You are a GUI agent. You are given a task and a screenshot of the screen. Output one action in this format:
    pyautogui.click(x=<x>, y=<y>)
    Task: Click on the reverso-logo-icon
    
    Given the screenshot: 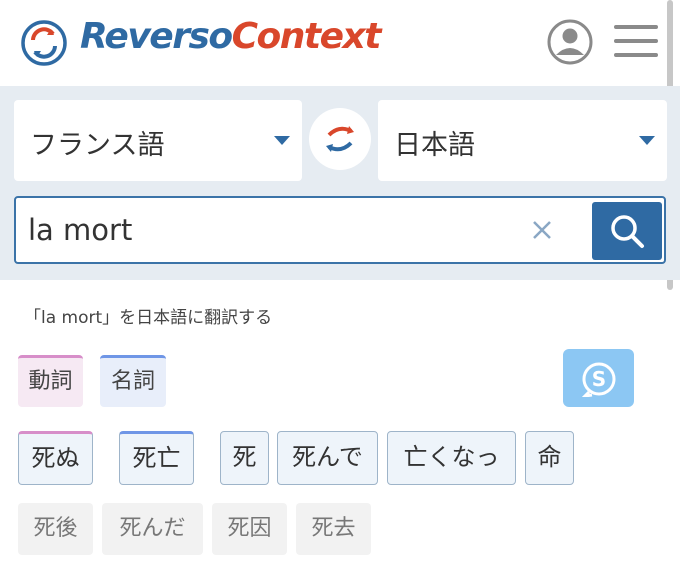 What is the action you would take?
    pyautogui.click(x=44, y=43)
    